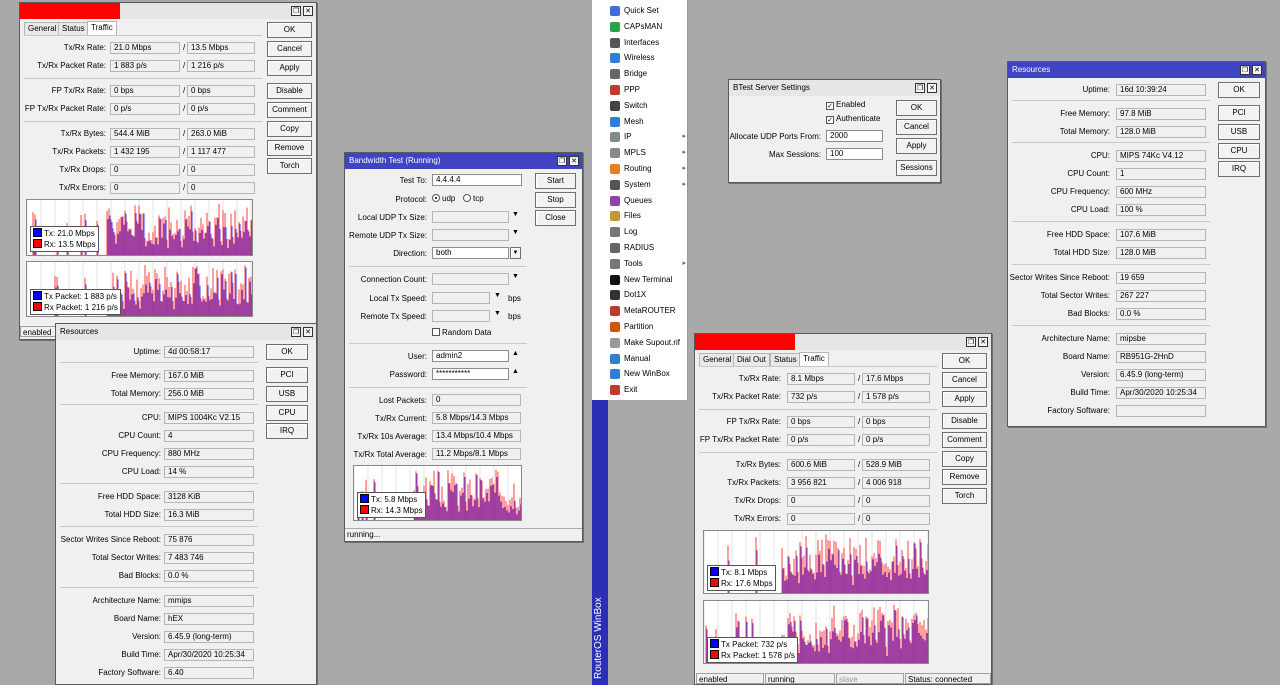 This screenshot has width=1280, height=685. What do you see at coordinates (555, 200) in the screenshot?
I see `stop-button: Stop` at bounding box center [555, 200].